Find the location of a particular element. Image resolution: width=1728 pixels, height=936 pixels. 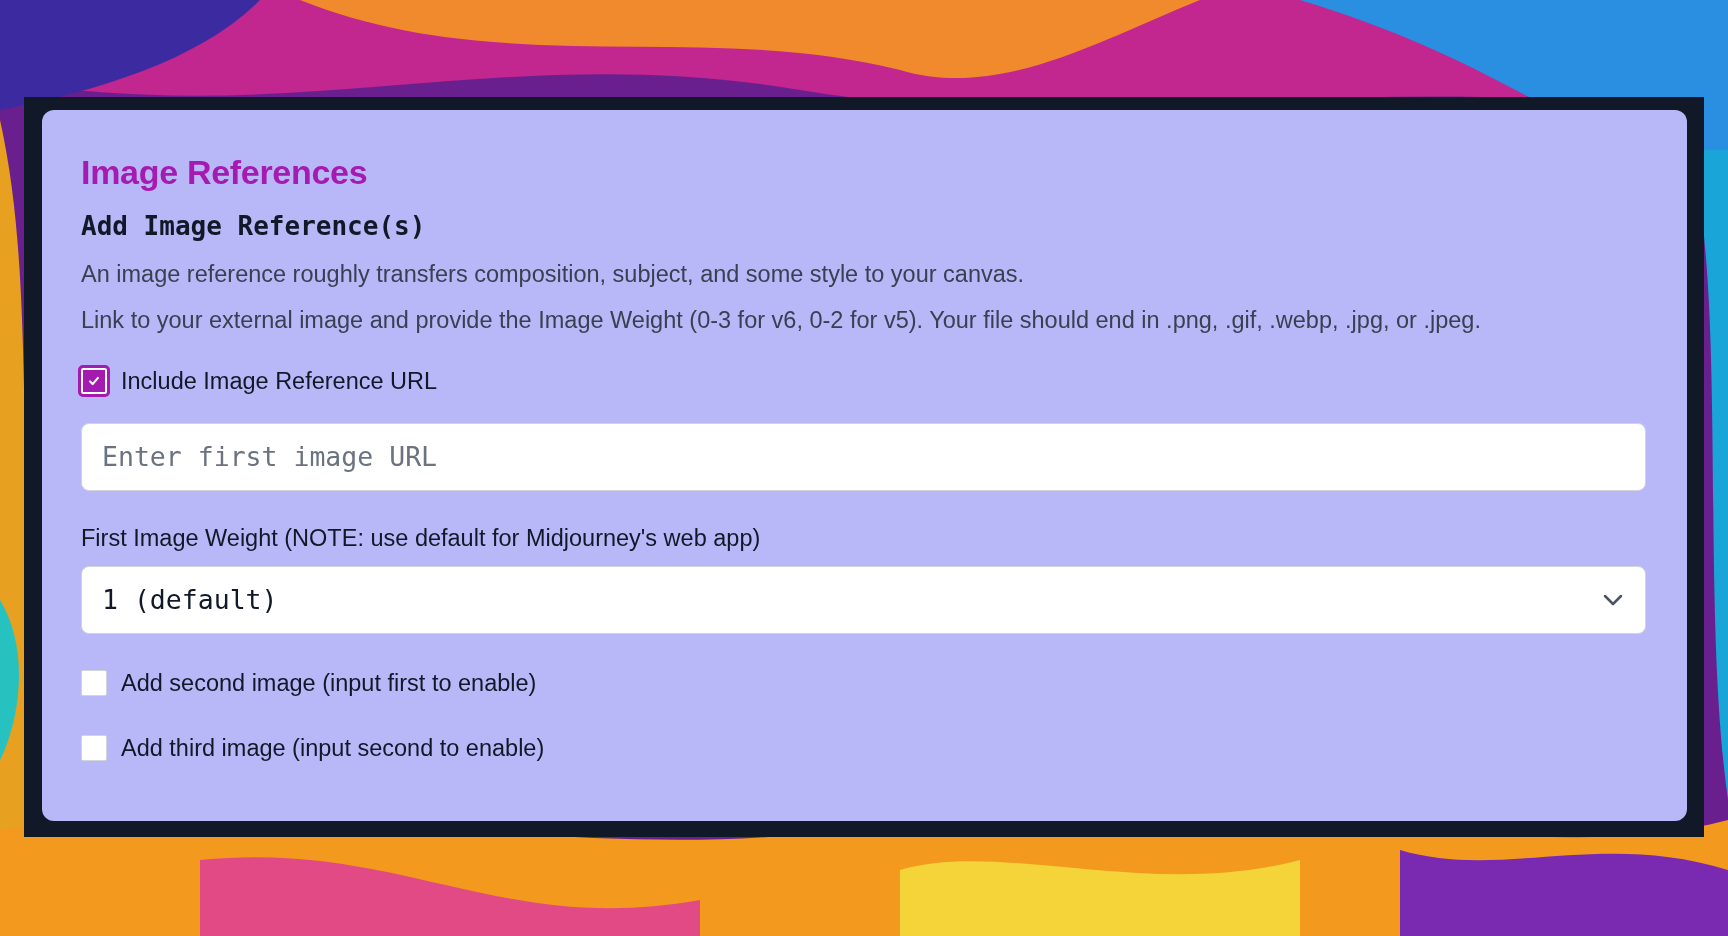

description-text: An image reference roughly transfers composition, subject, and some style to your canvas. is located at coordinates (553, 274).